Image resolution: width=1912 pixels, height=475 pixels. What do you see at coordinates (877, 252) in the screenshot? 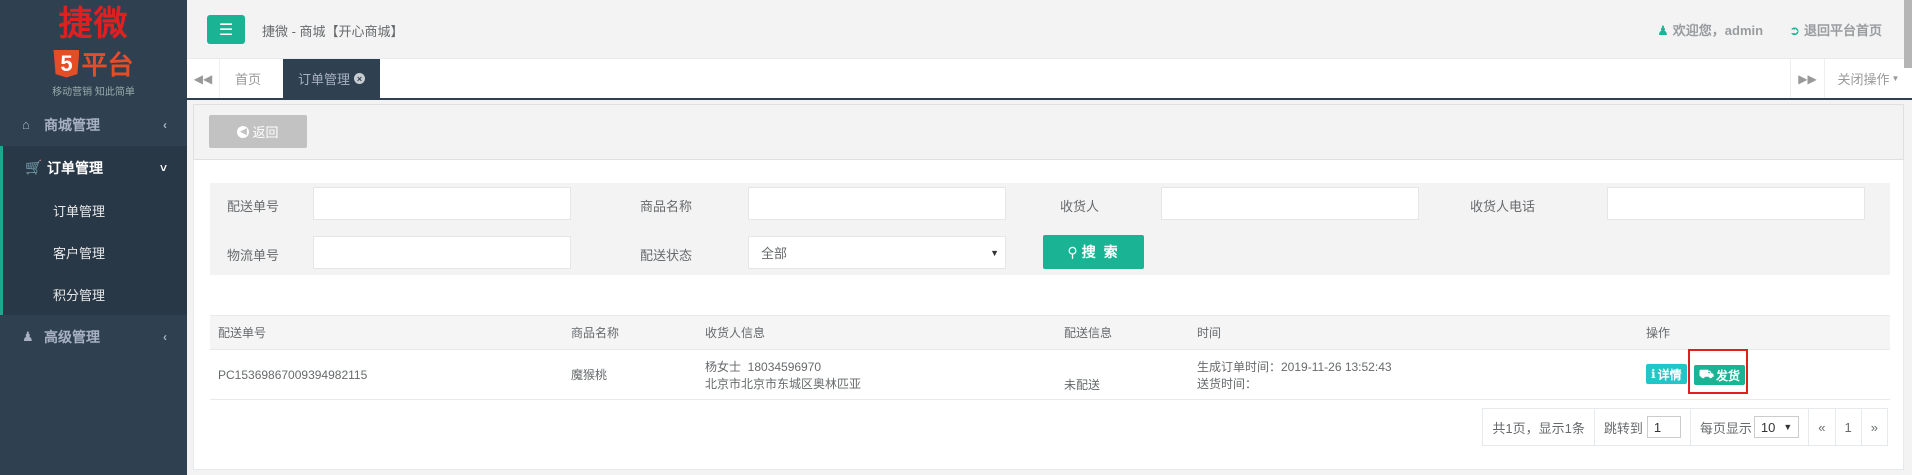
I see `delivery-status-select: 全部 ▼` at bounding box center [877, 252].